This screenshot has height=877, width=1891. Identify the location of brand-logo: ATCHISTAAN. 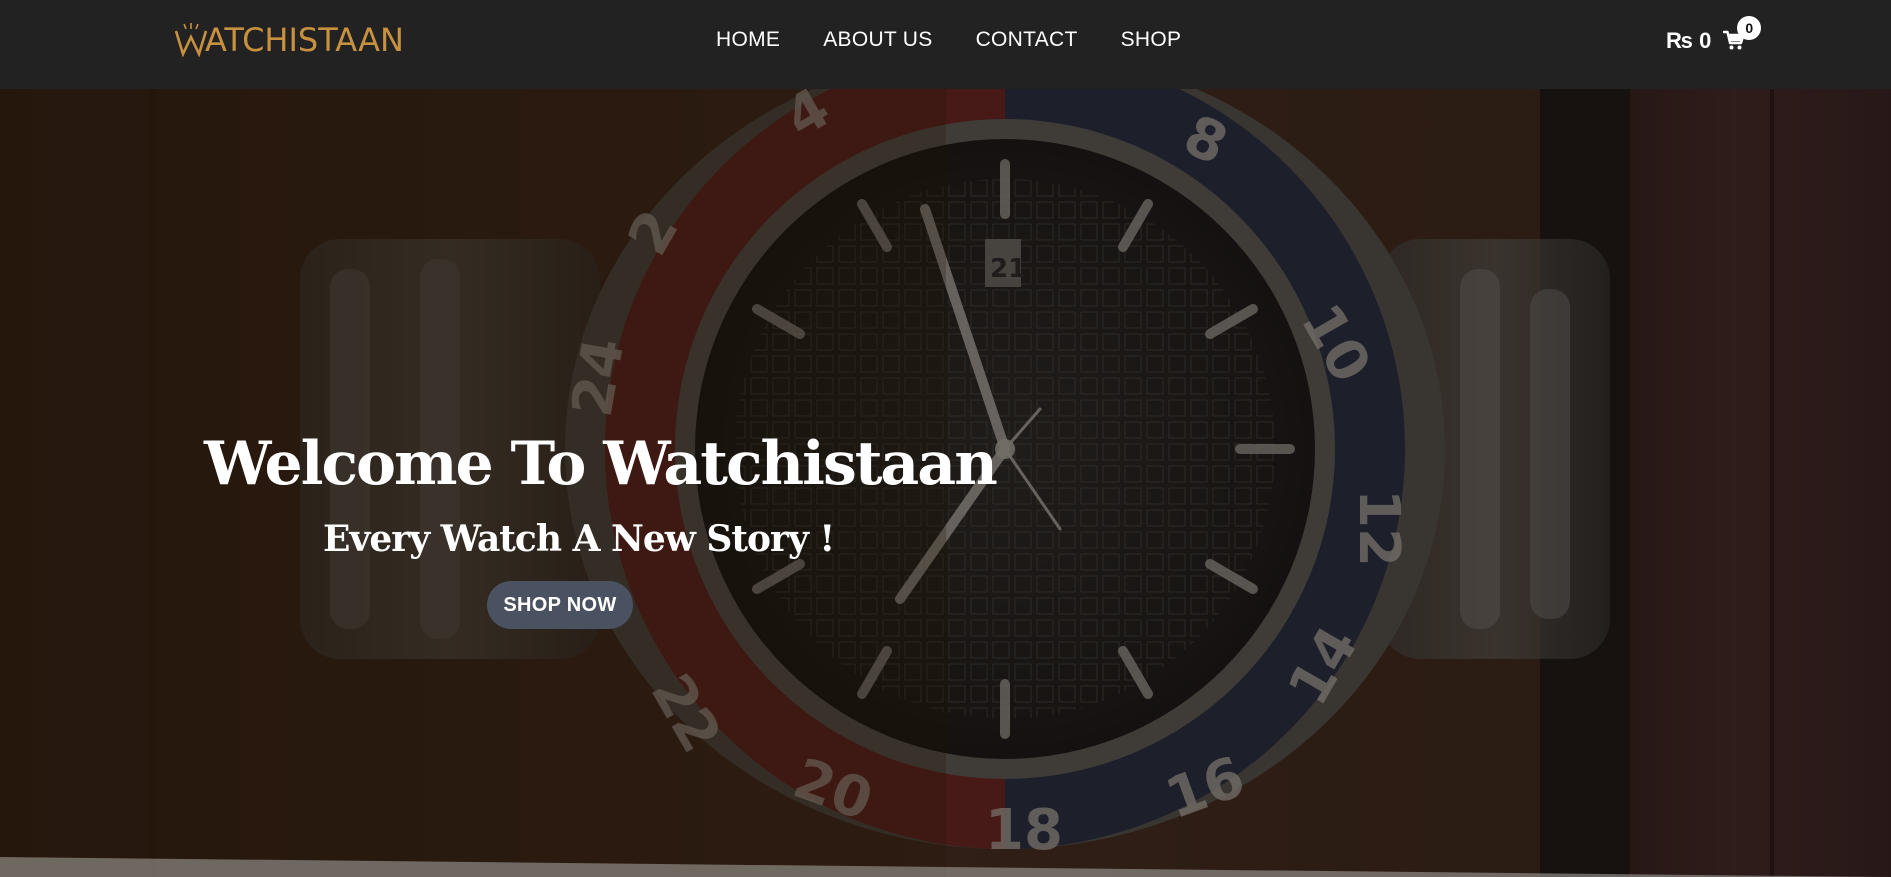
(289, 40).